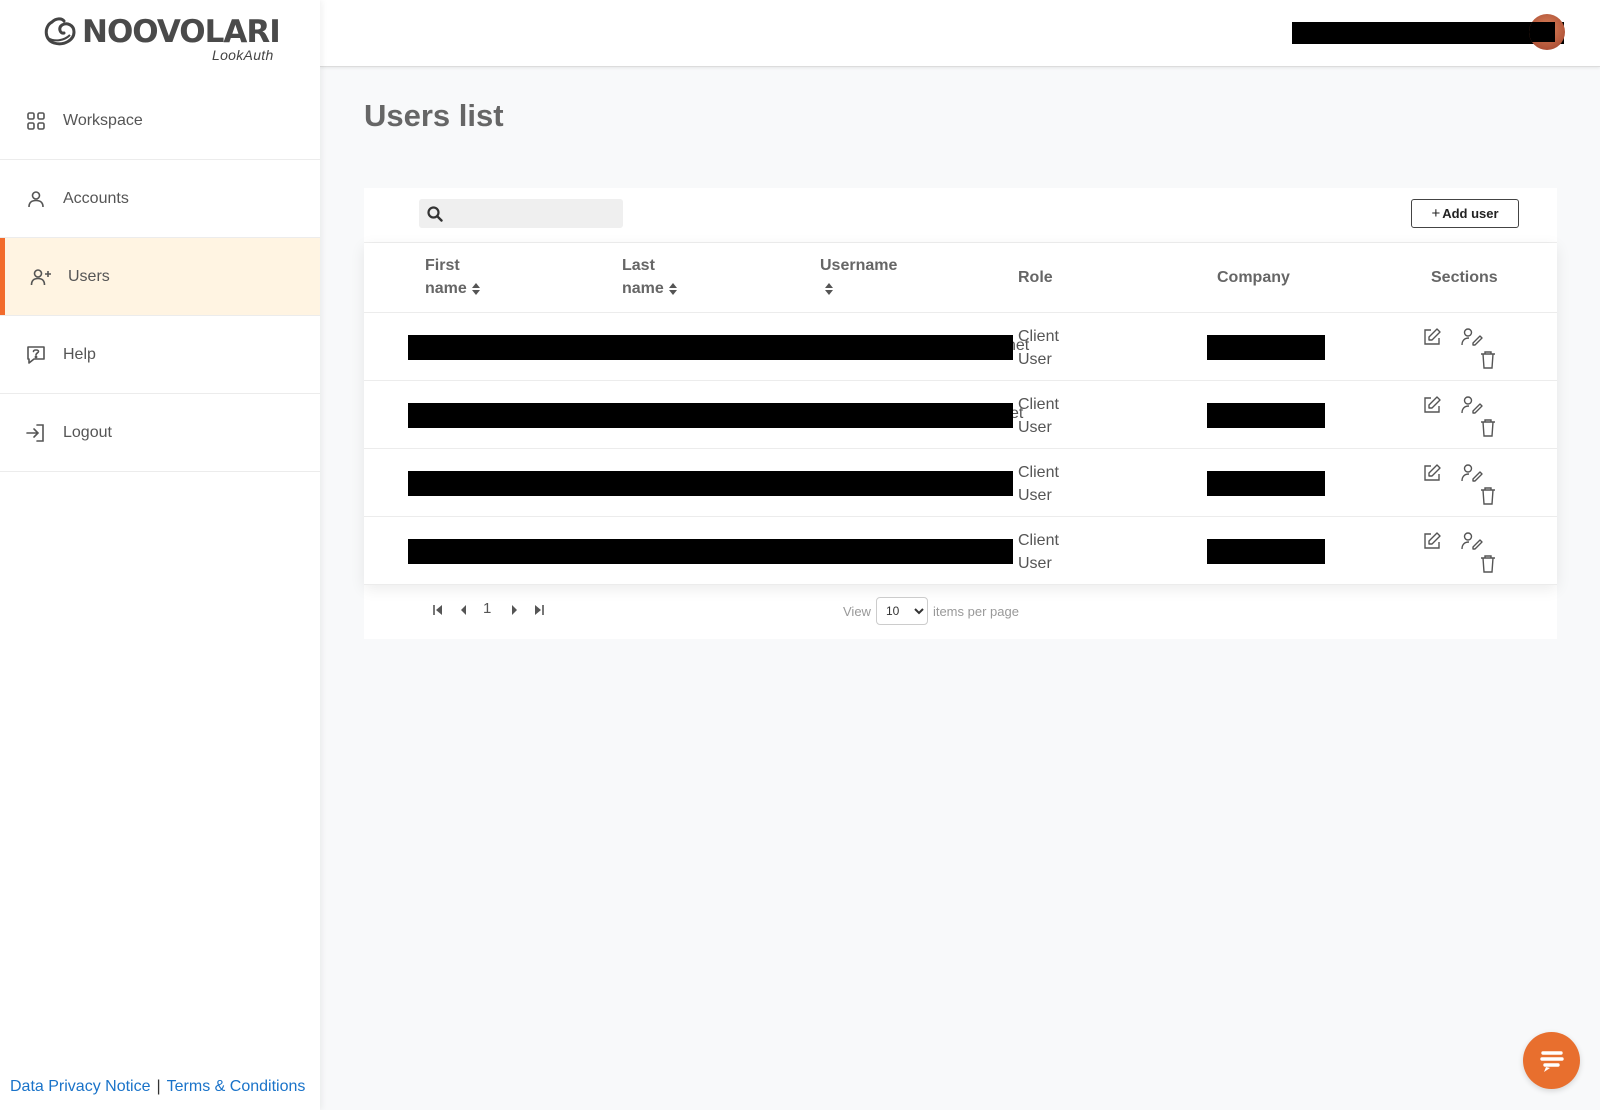 The height and width of the screenshot is (1110, 1600). I want to click on grid-icon, so click(36, 121).